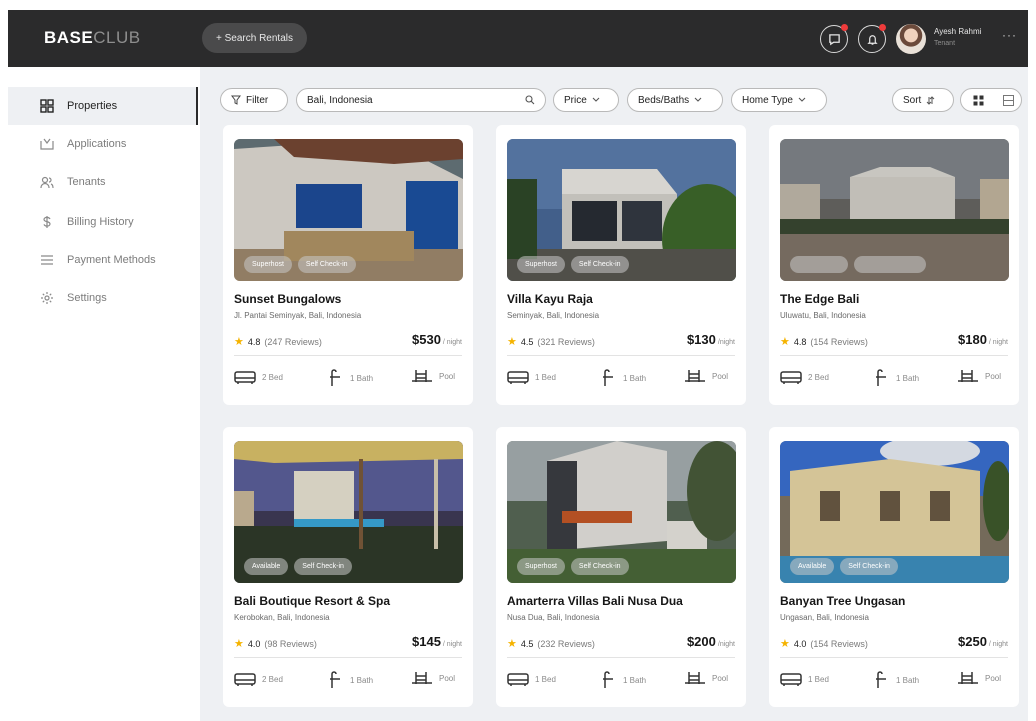  I want to click on beds-baths-dropdown: Beds/Baths, so click(675, 100).